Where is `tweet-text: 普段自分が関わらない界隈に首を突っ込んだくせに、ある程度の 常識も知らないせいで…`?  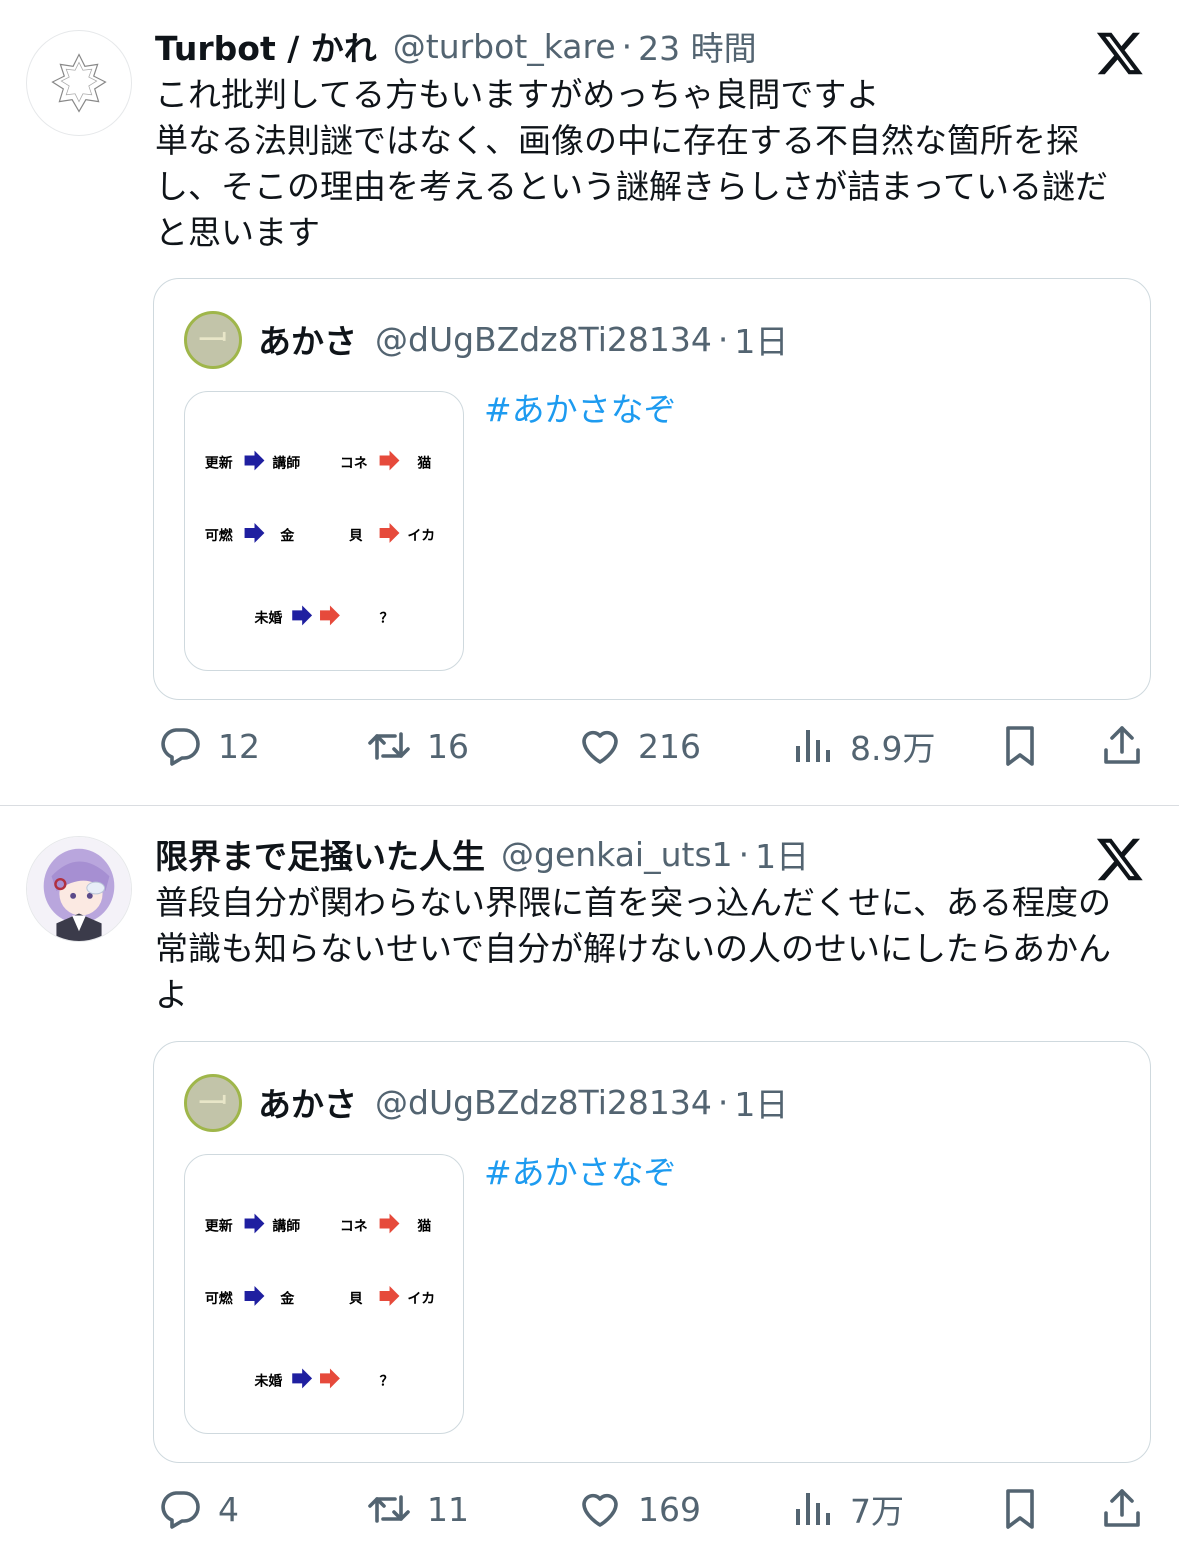
tweet-text: 普段自分が関わらない界隈に首を突っ込んだくせに、ある程度の 常識も知らないせいで… is located at coordinates (650, 949).